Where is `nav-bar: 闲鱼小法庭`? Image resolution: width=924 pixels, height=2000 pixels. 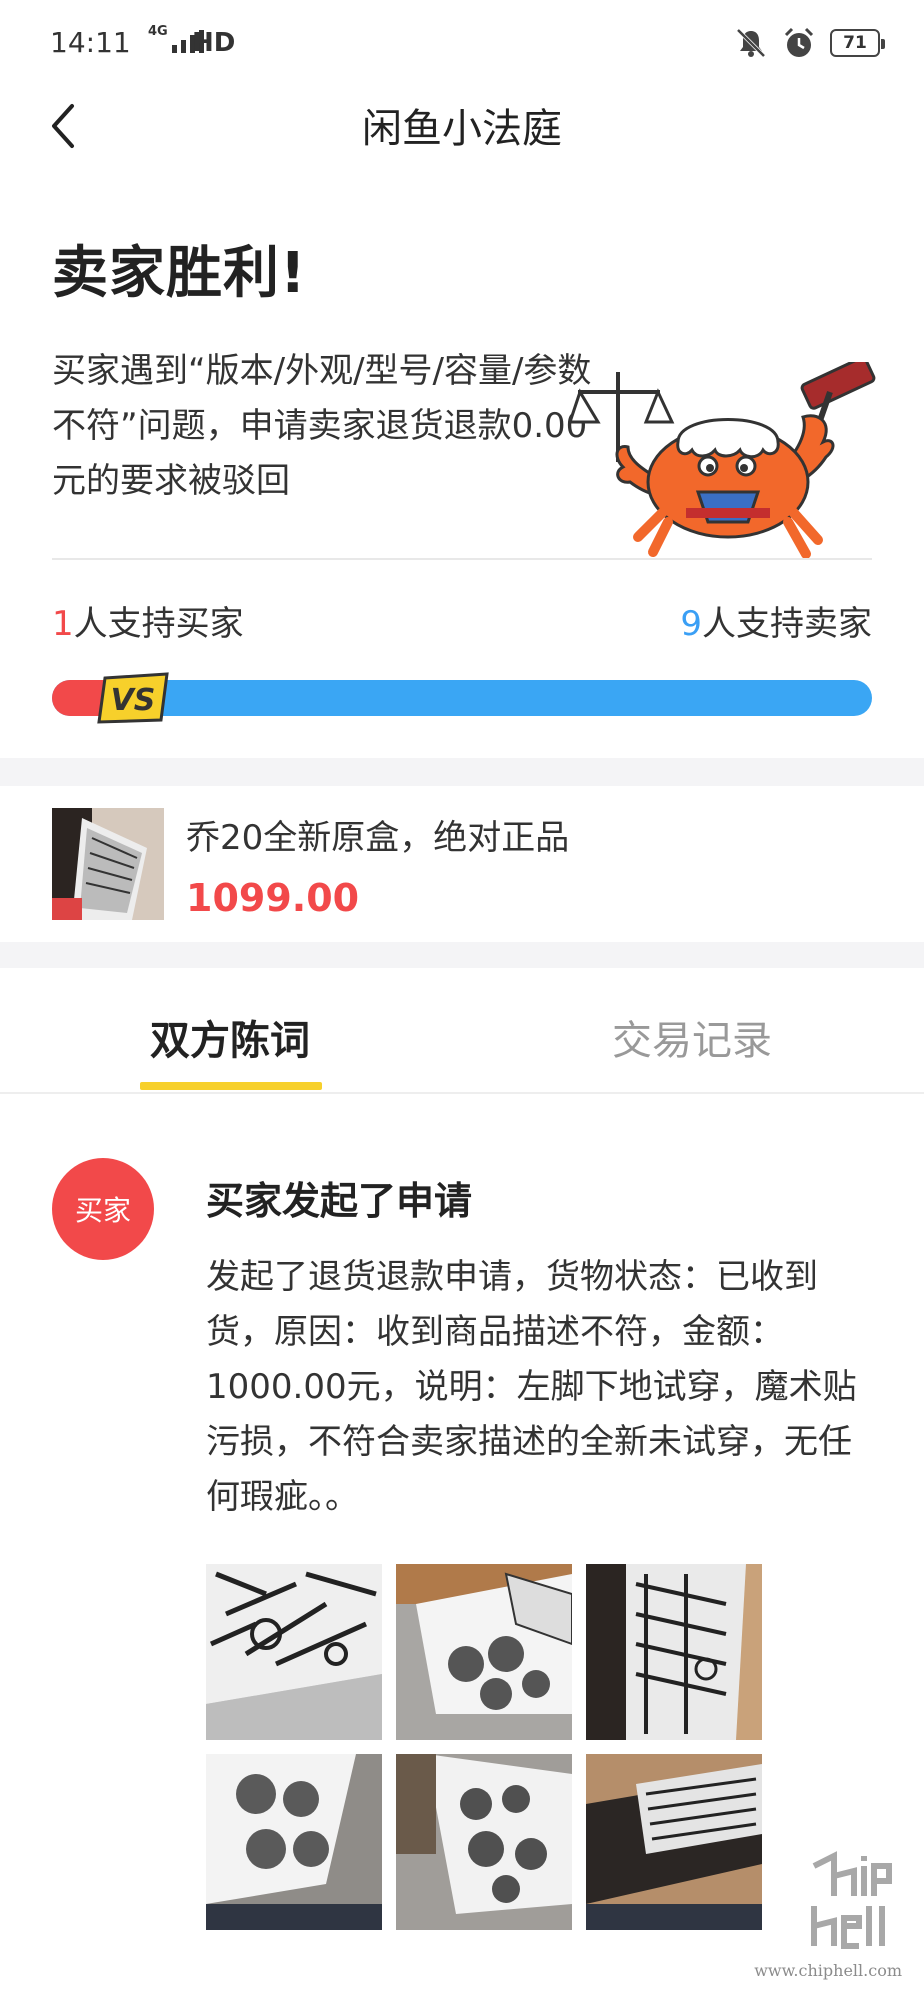 nav-bar: 闲鱼小法庭 is located at coordinates (462, 127).